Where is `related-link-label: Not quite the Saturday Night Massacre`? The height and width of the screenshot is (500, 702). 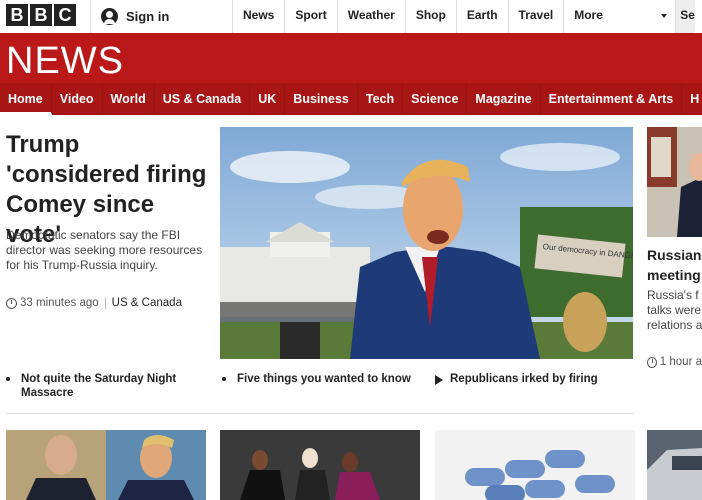 related-link-label: Not quite the Saturday Night Massacre is located at coordinates (99, 386).